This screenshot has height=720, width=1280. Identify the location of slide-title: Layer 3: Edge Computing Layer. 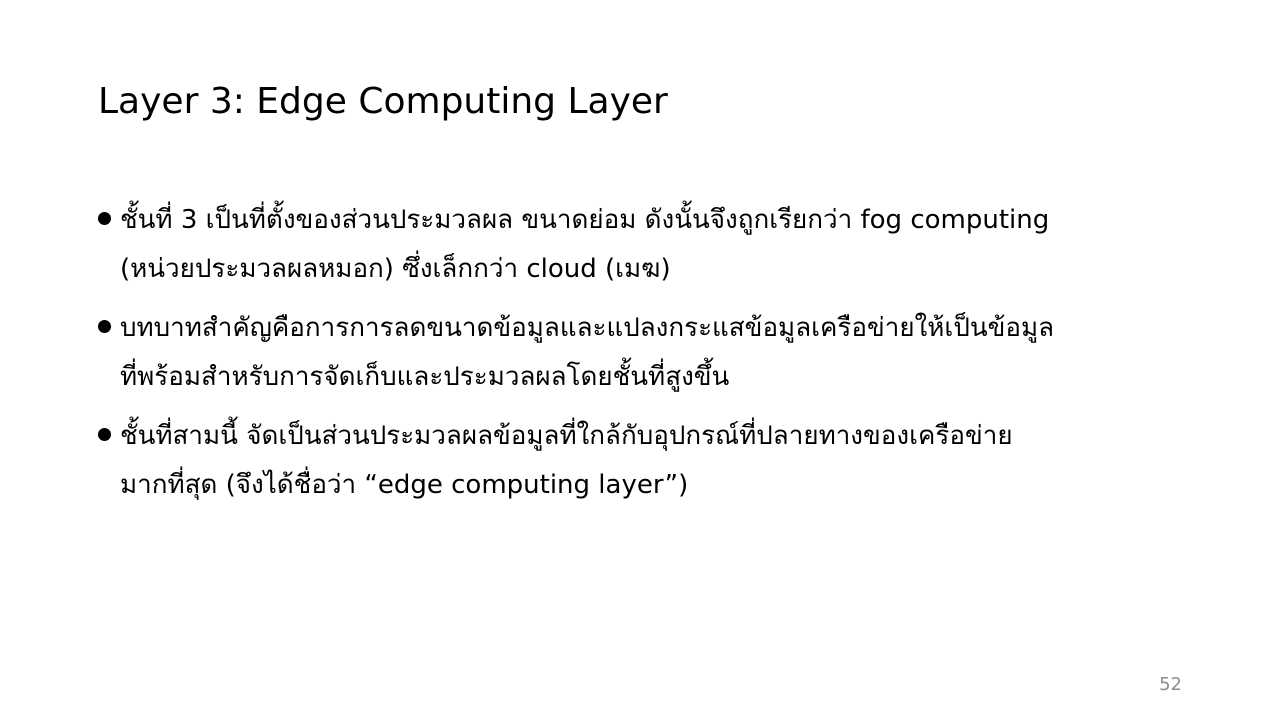
(383, 101).